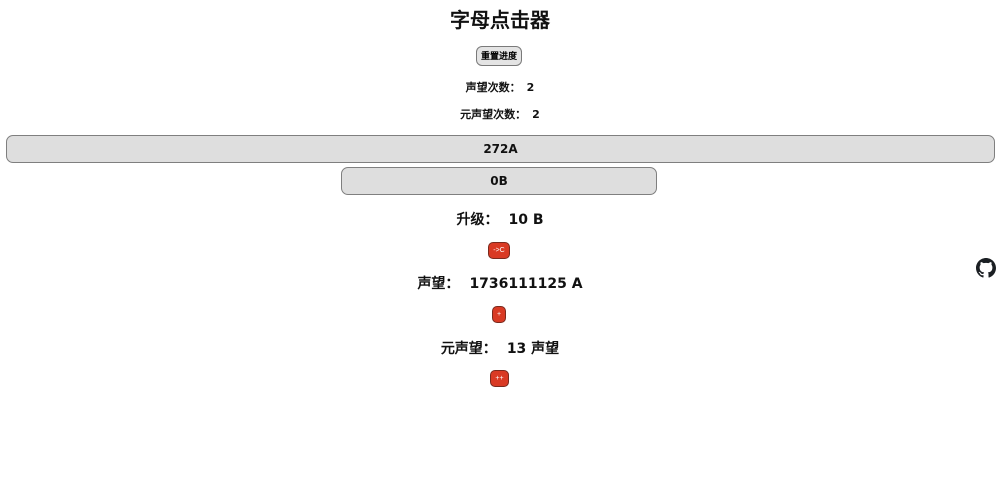 This screenshot has width=1000, height=501. What do you see at coordinates (477, 220) in the screenshot?
I see `upgrade-label: 升级：` at bounding box center [477, 220].